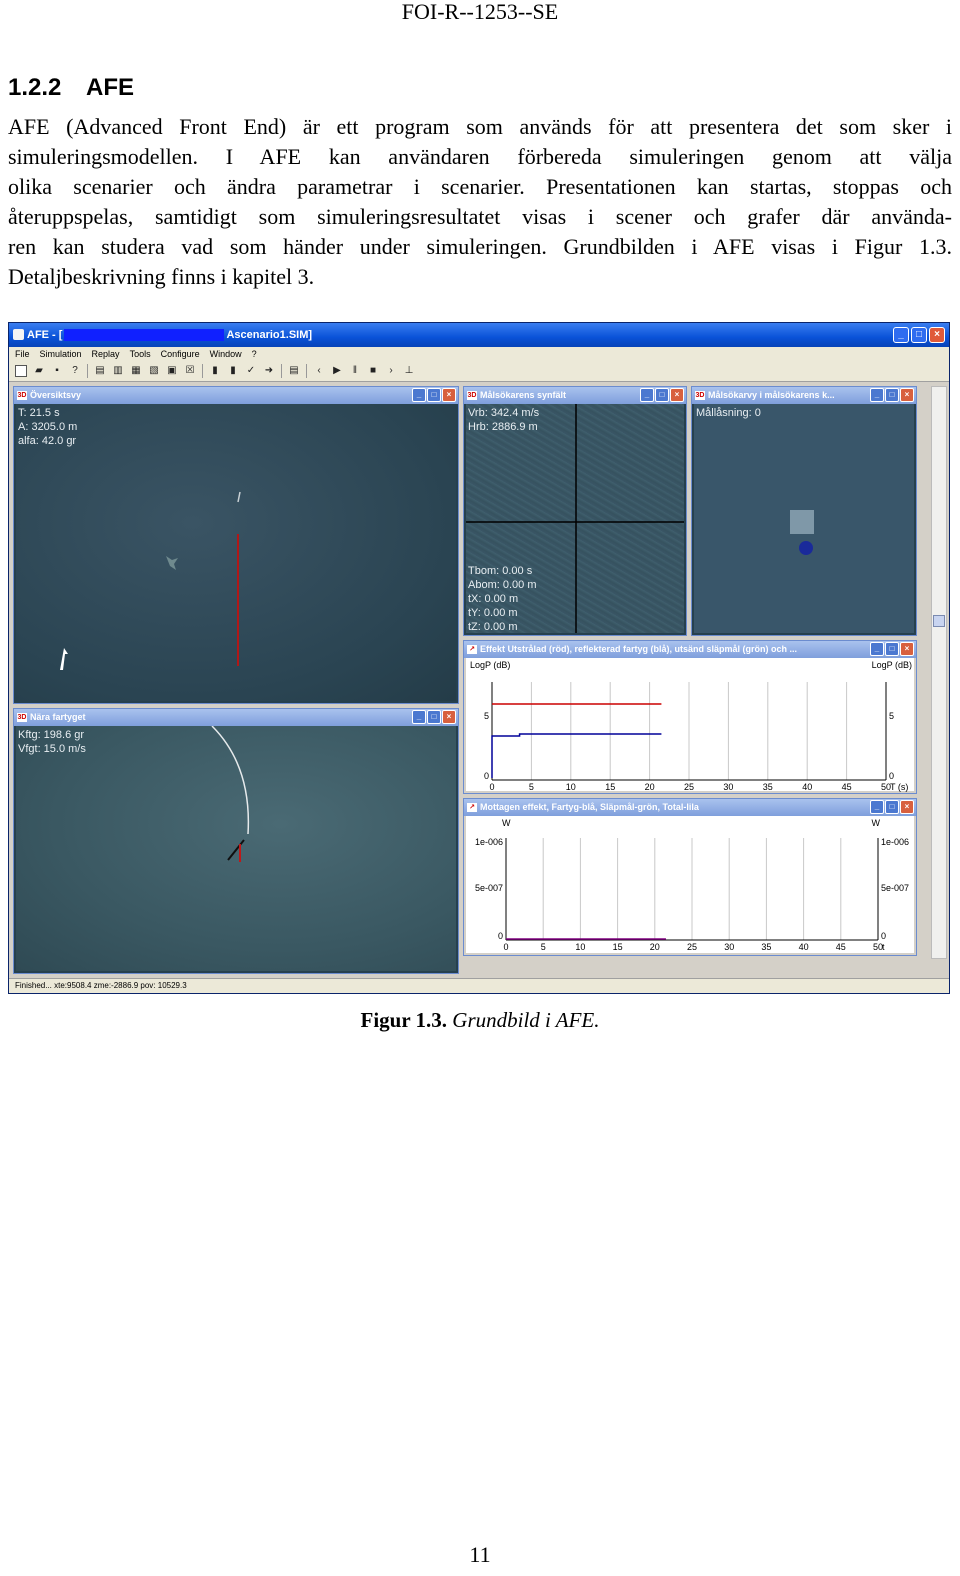 The width and height of the screenshot is (960, 1576). Describe the element at coordinates (480, 1554) in the screenshot. I see `page-number: 11` at that location.